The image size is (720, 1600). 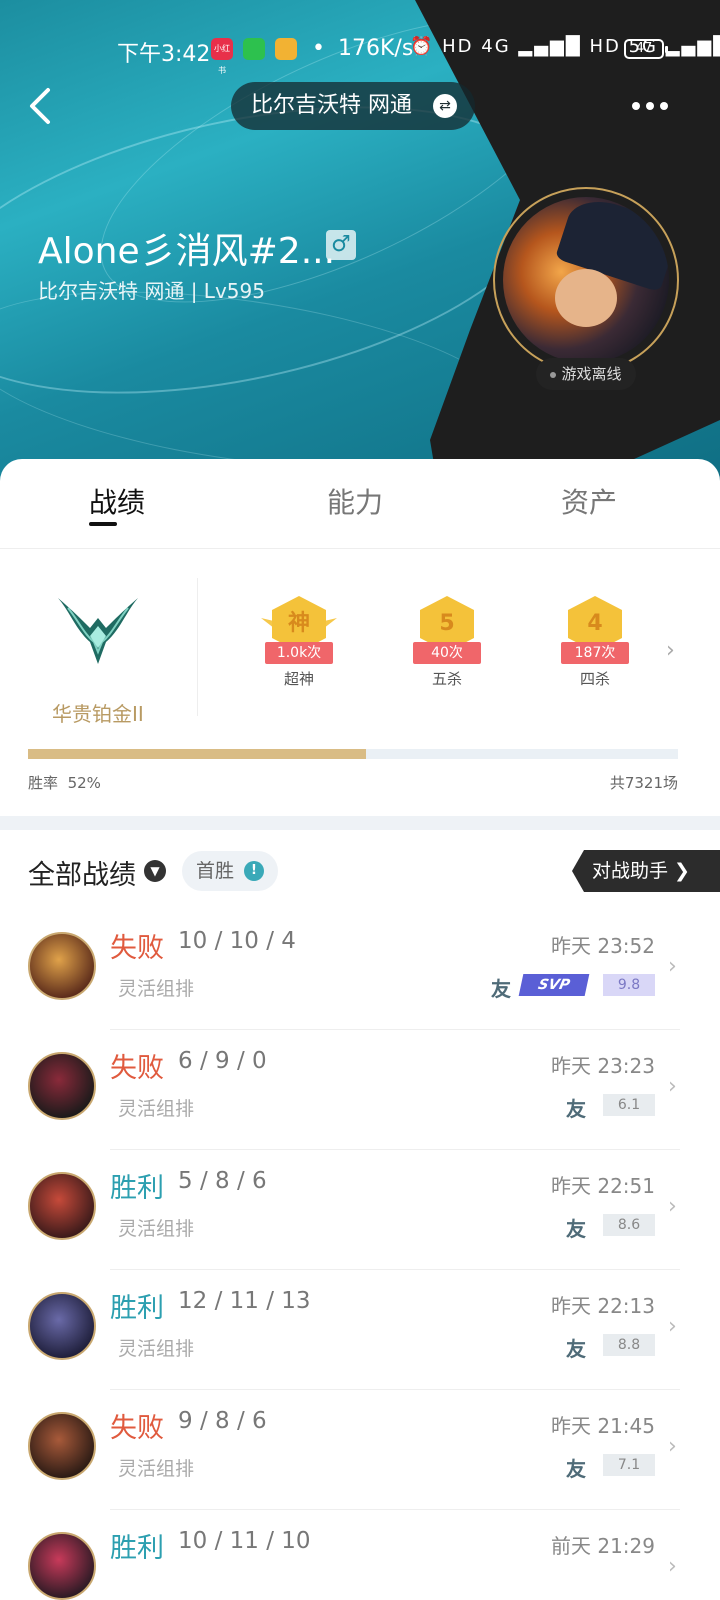 What do you see at coordinates (360, 970) in the screenshot?
I see `match-row: 失败 10 / 10 / 4 灵活组排 昨天 23:52 友 SVP 9.8 ›` at bounding box center [360, 970].